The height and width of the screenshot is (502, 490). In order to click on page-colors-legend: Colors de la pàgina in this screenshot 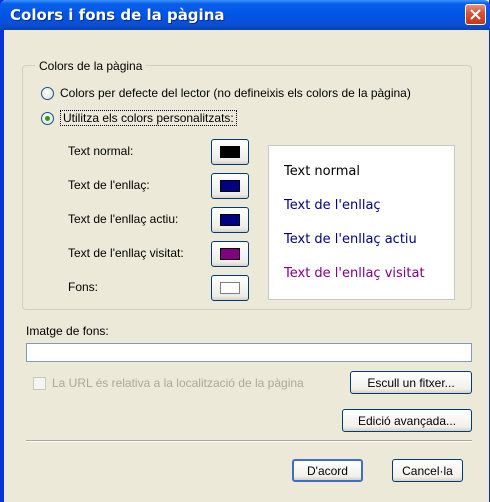, I will do `click(91, 66)`.